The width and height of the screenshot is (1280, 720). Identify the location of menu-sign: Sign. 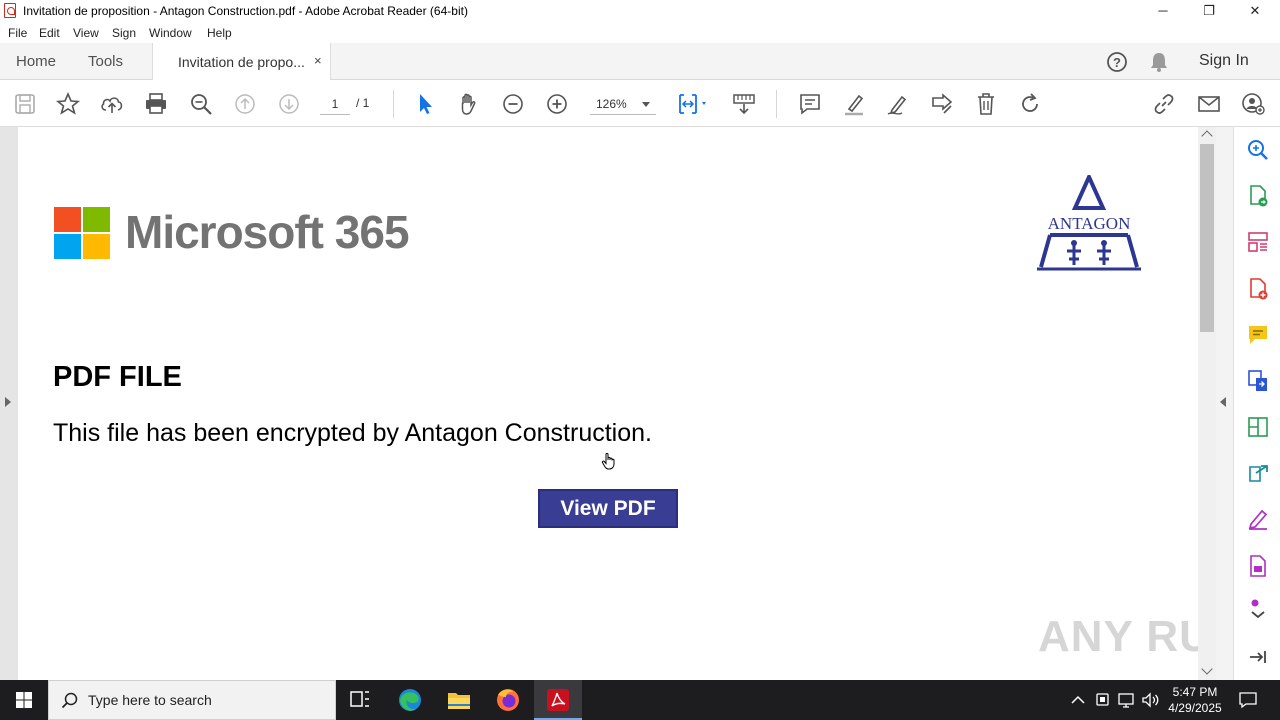
(124, 33).